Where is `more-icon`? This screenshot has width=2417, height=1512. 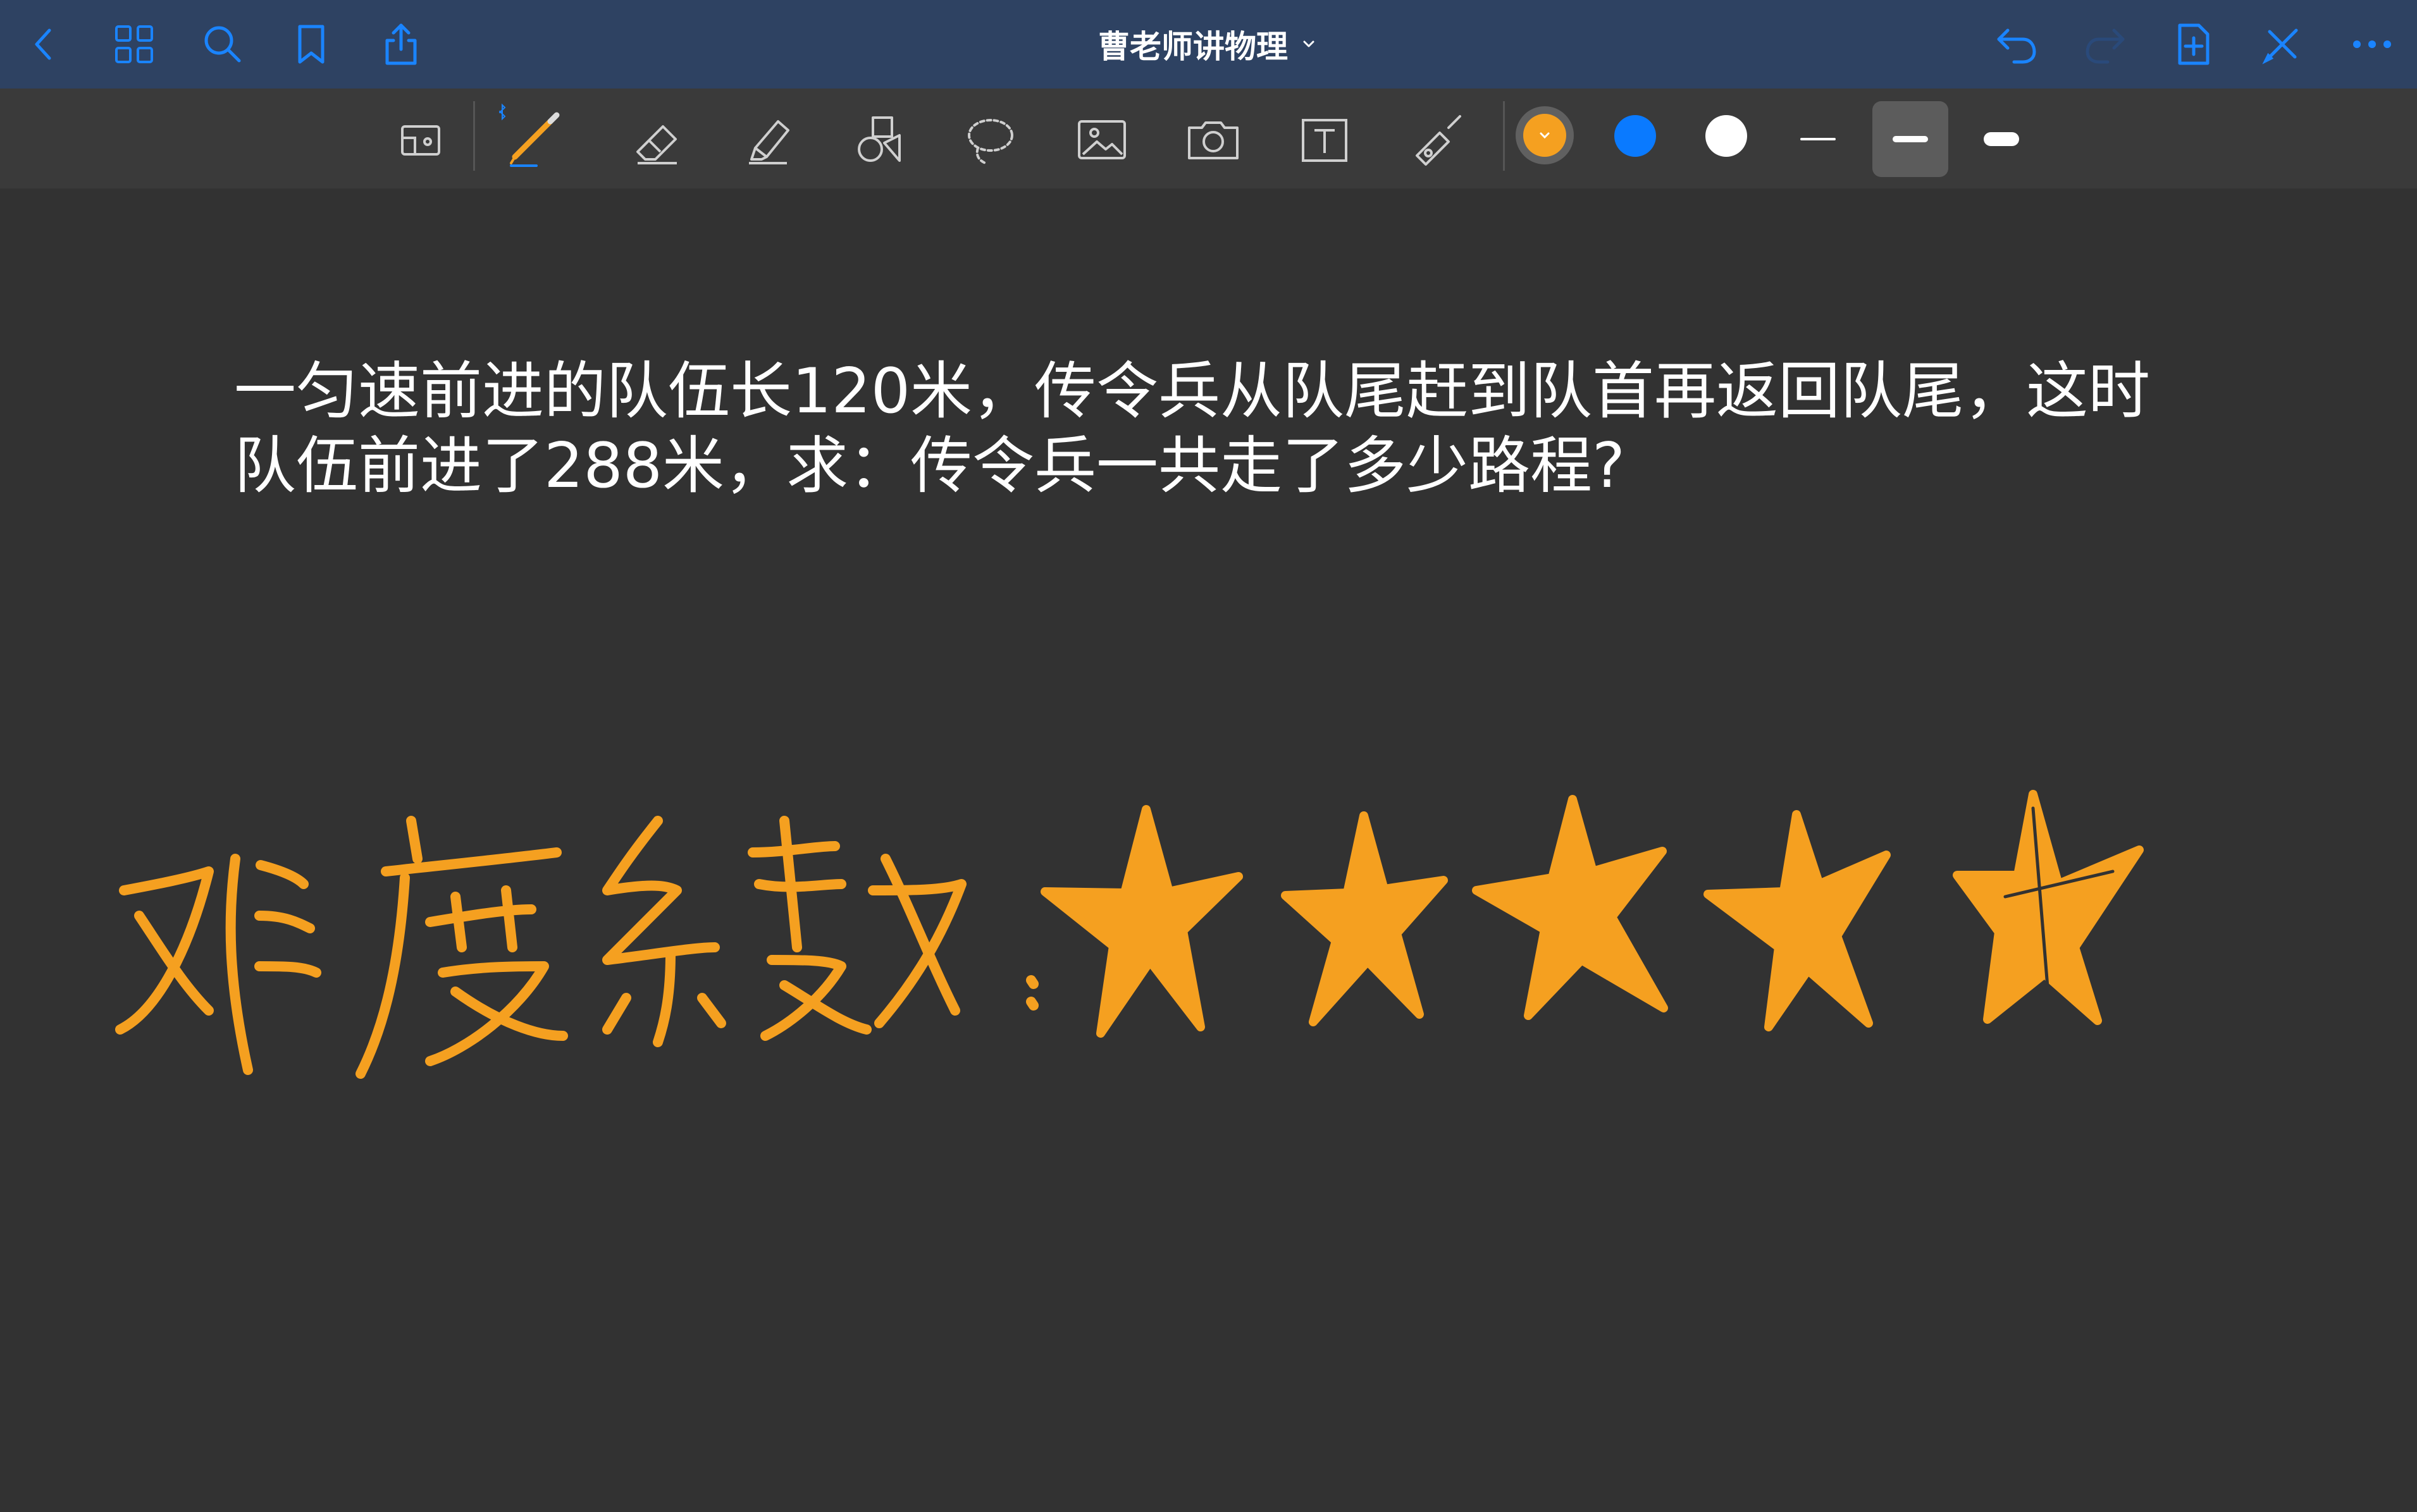 more-icon is located at coordinates (2372, 44).